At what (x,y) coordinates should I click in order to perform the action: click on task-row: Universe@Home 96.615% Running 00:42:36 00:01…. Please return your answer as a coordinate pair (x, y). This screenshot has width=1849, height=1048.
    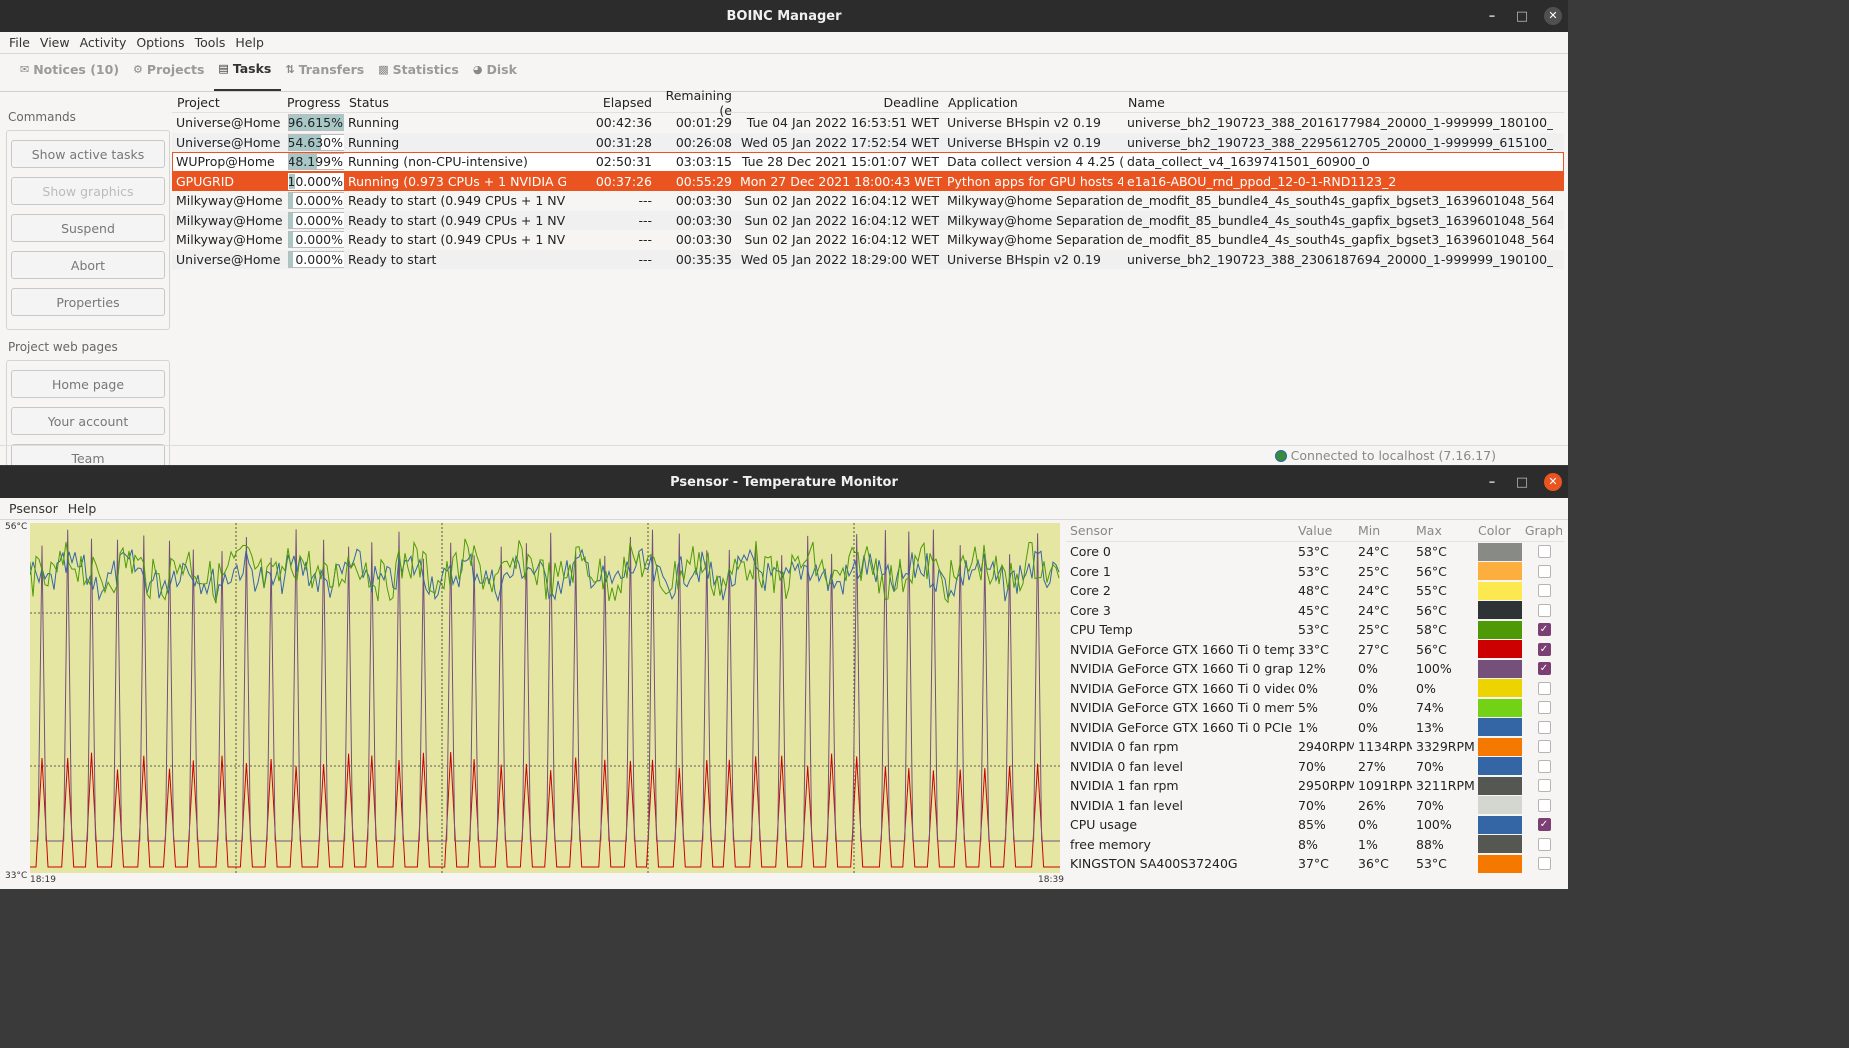
    Looking at the image, I should click on (868, 123).